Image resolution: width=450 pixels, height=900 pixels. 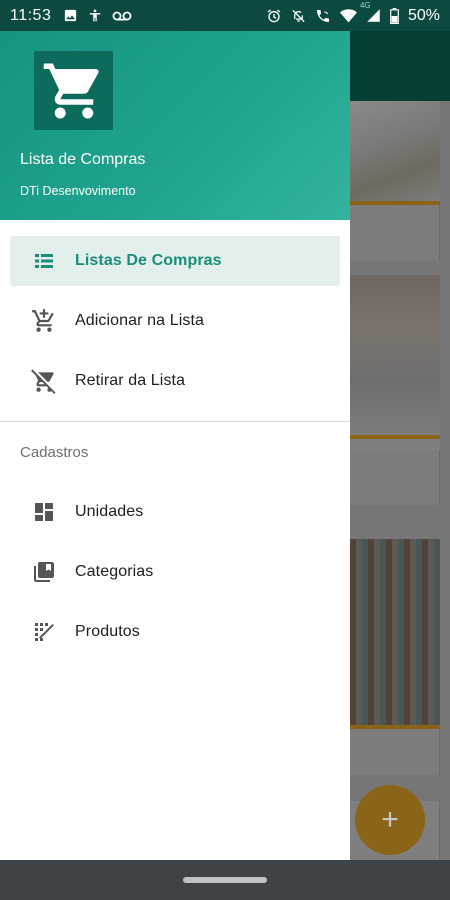 I want to click on status-right-icons: 4G 50%, so click(x=353, y=13).